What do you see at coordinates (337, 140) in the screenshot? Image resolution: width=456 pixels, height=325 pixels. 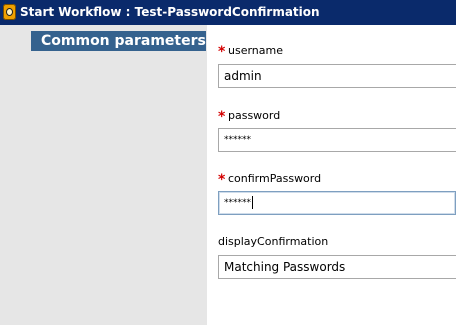 I see `password-input: ******` at bounding box center [337, 140].